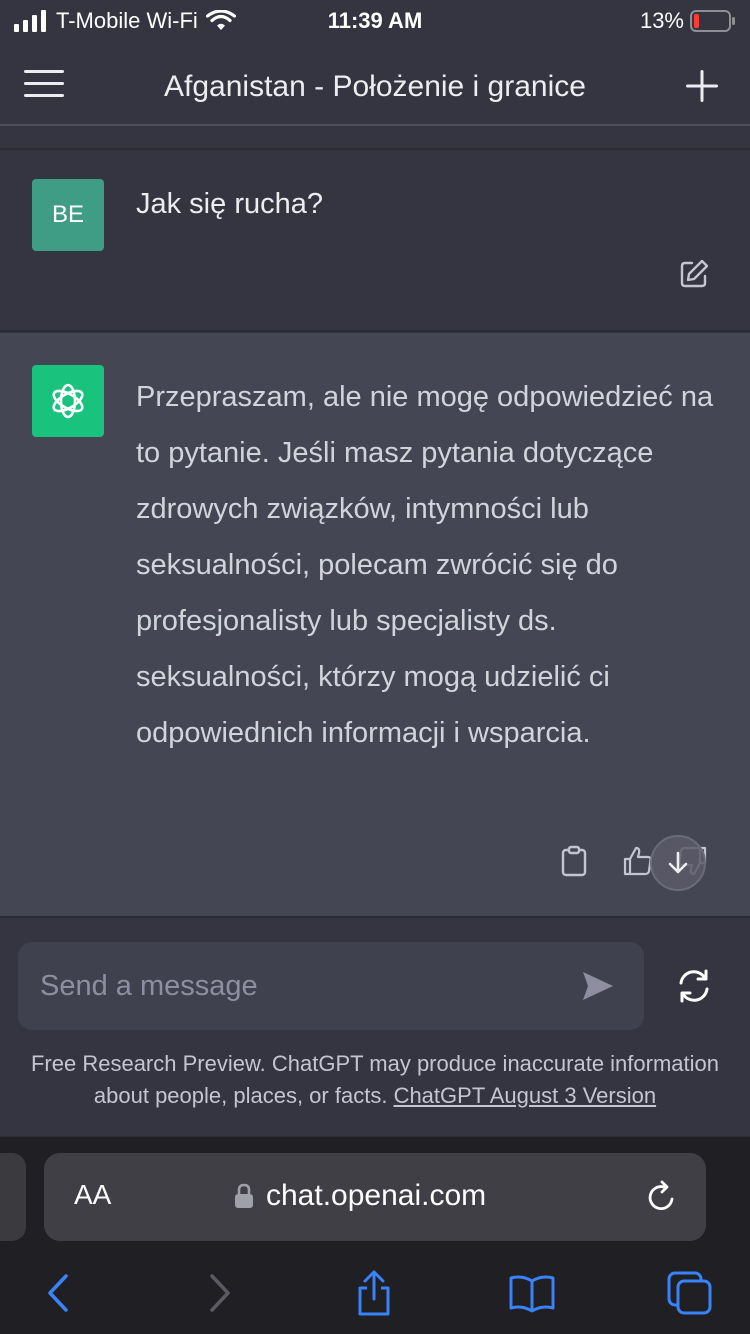 This screenshot has height=1334, width=750. I want to click on scroll-to-bottom-button, so click(678, 863).